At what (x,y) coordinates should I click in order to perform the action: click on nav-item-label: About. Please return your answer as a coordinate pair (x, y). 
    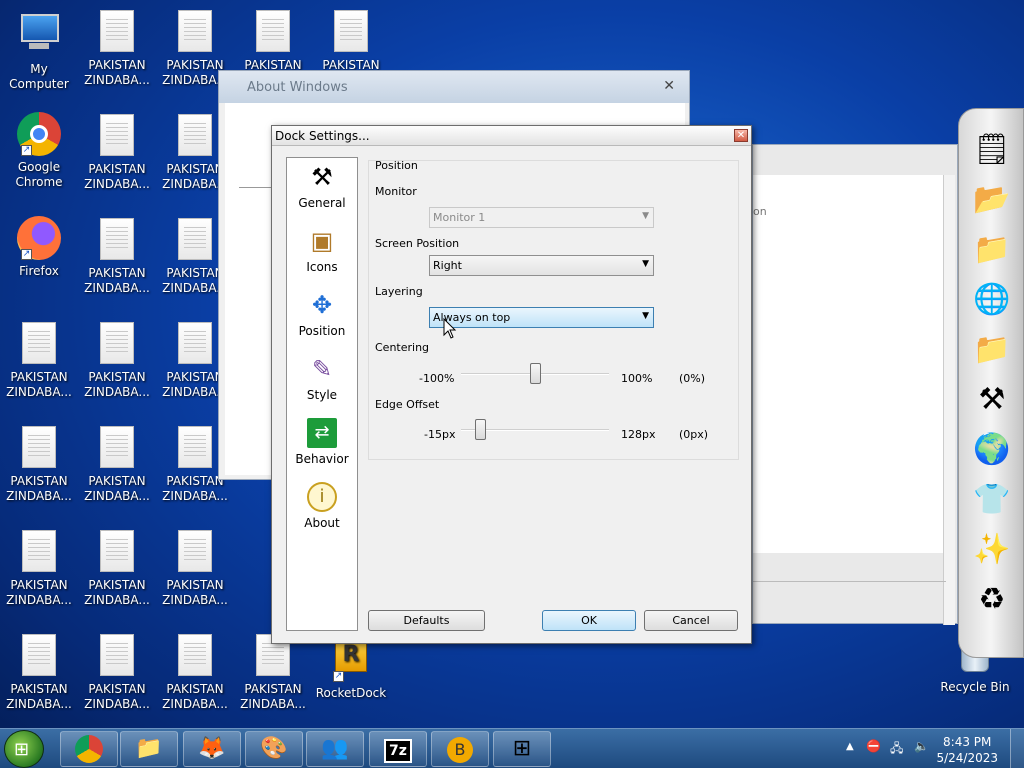
    Looking at the image, I should click on (322, 523).